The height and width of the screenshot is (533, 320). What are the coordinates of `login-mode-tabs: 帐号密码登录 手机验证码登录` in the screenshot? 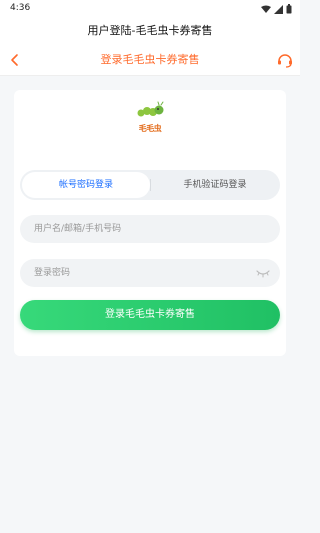 It's located at (150, 185).